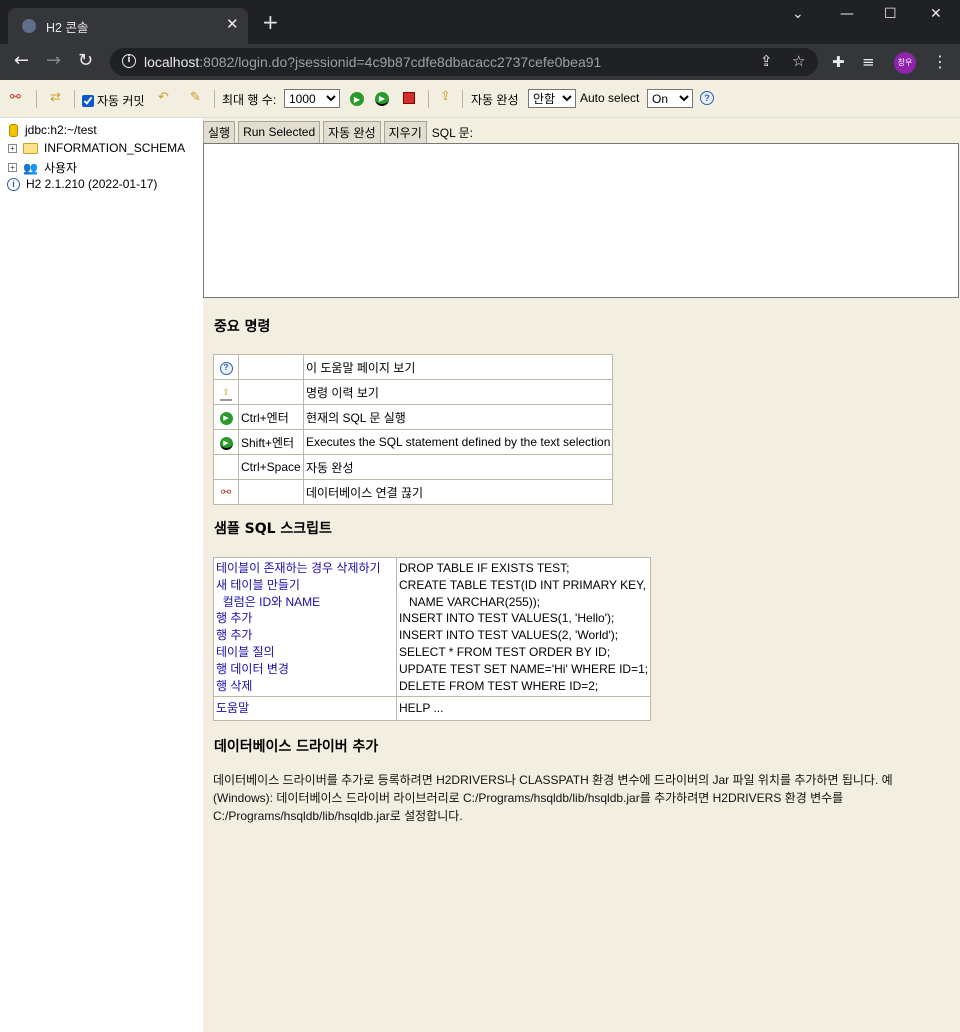 The image size is (960, 1032). What do you see at coordinates (940, 61) in the screenshot?
I see `browser-menu-icon: ⋮` at bounding box center [940, 61].